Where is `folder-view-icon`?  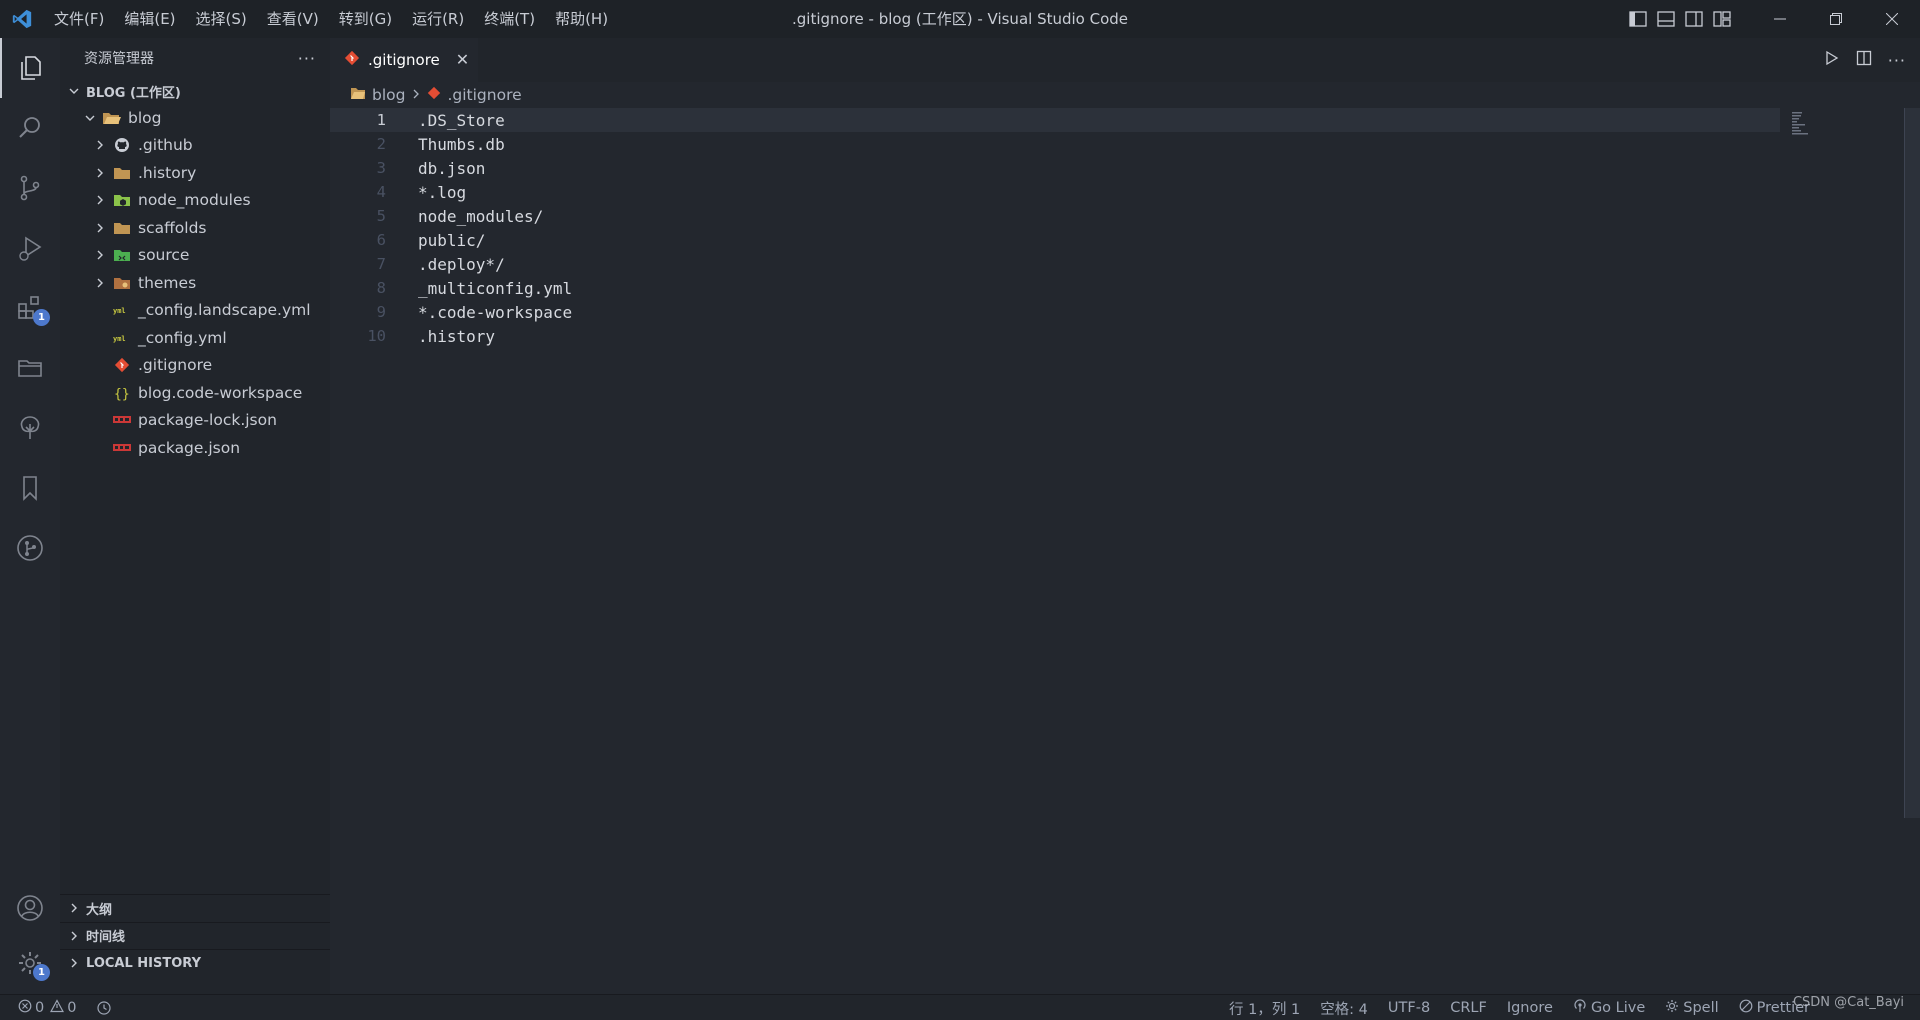 folder-view-icon is located at coordinates (30, 368).